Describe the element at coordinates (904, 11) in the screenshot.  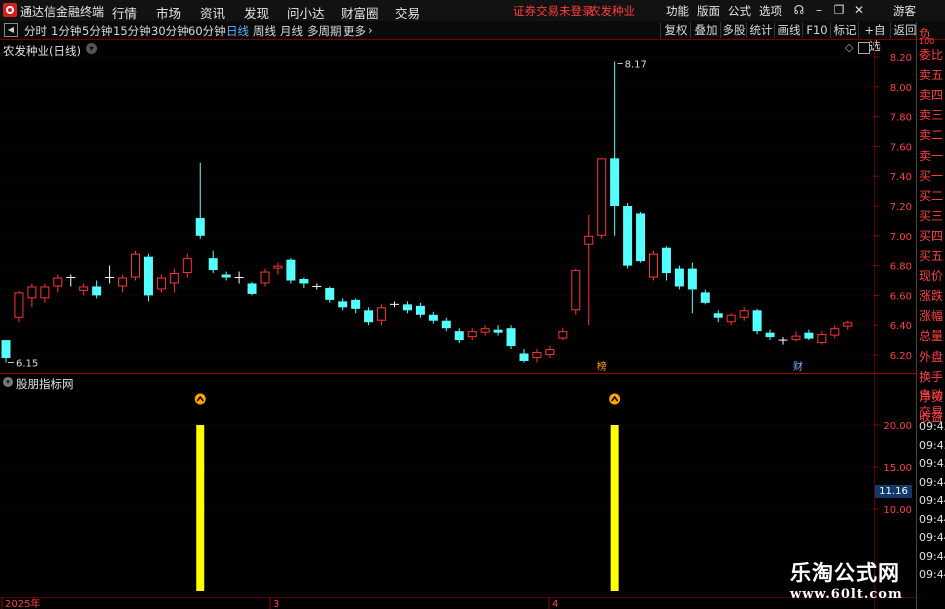
I see `guest-label: 游客` at that location.